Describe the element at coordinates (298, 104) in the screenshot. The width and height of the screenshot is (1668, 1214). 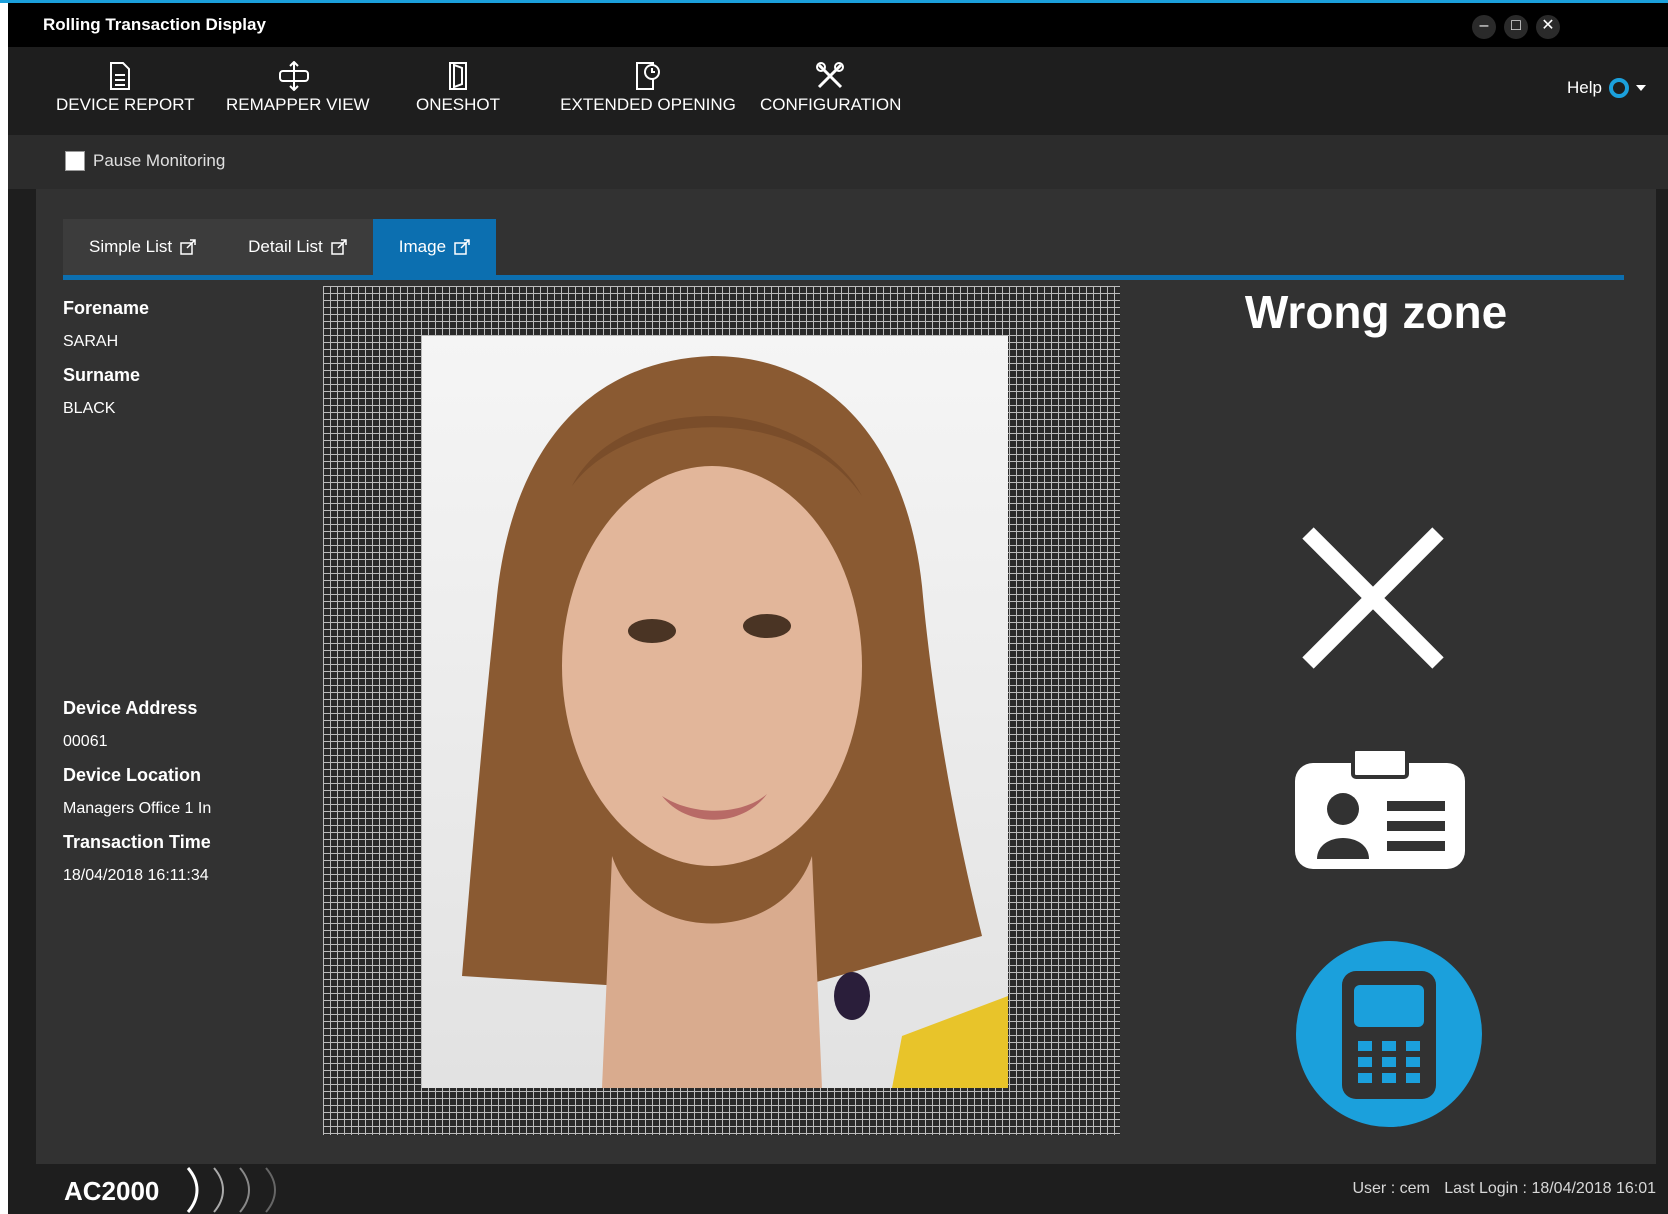
I see `toolbar-remapper-view-label: REMAPPER VIEW` at that location.